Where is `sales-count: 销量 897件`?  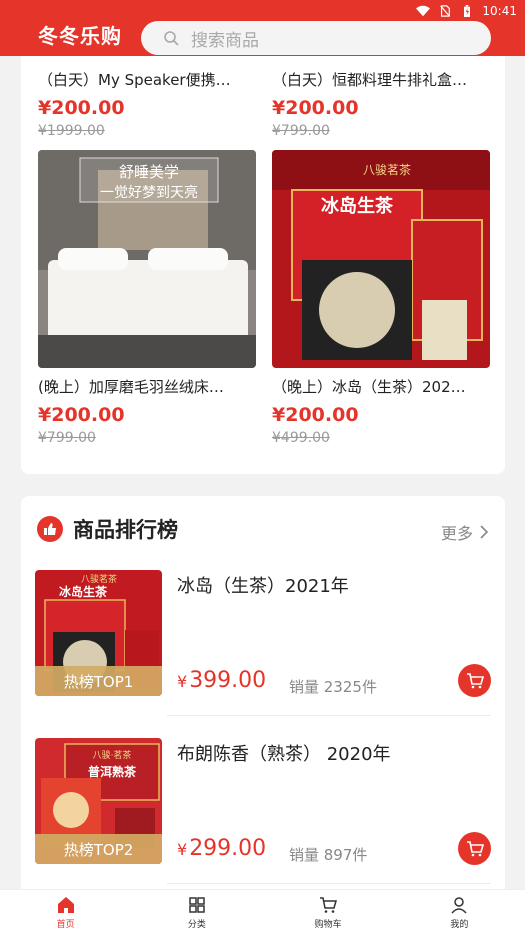 sales-count: 销量 897件 is located at coordinates (328, 855).